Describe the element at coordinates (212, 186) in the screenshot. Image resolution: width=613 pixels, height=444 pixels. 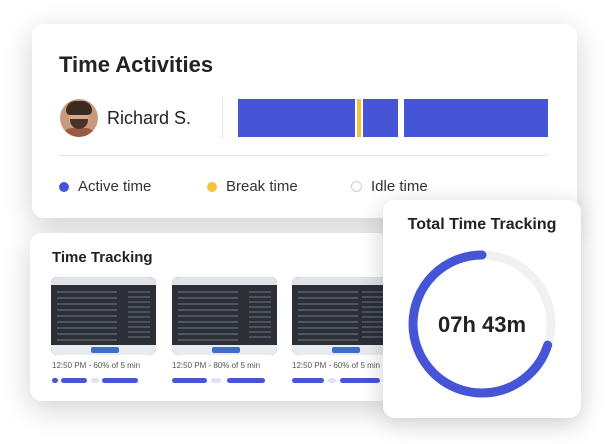
I see `break-dot-icon` at that location.